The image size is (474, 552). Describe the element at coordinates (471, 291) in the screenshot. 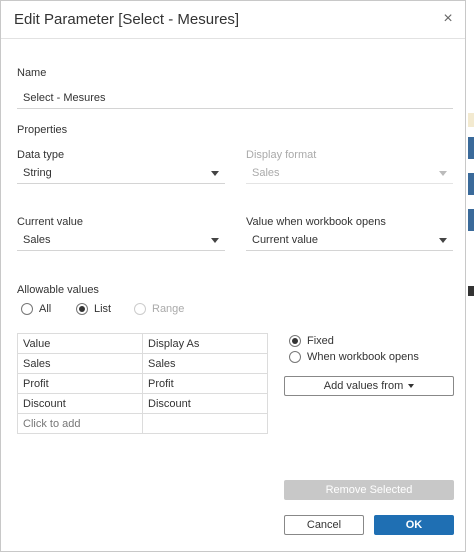

I see `background-dark-mark` at that location.